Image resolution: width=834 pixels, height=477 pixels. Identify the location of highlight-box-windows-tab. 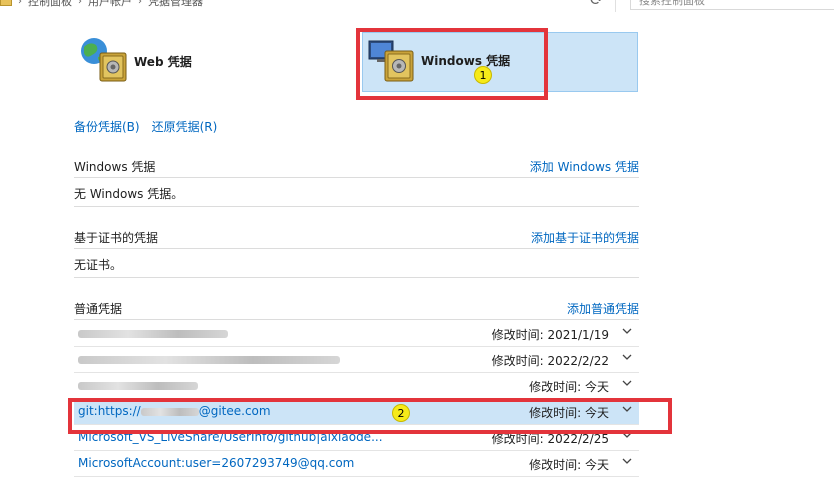
(452, 64).